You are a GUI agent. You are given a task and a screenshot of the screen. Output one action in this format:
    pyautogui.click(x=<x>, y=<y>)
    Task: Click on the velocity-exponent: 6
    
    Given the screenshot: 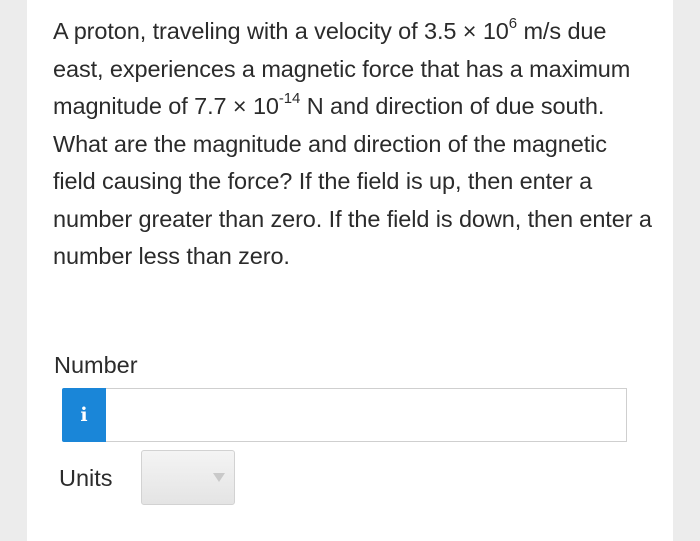 What is the action you would take?
    pyautogui.click(x=513, y=24)
    